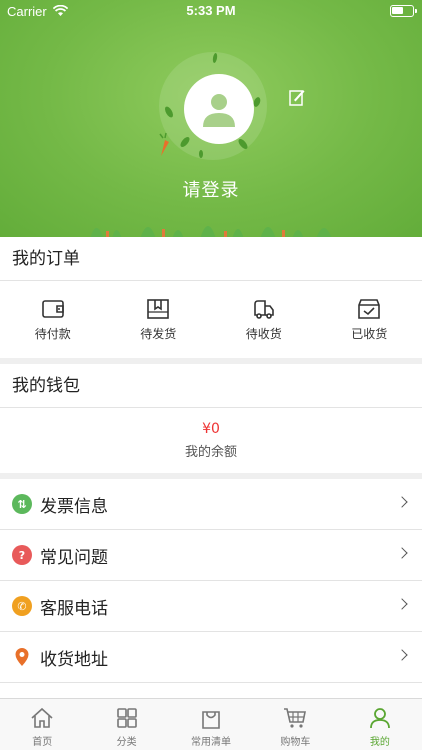 Image resolution: width=422 pixels, height=750 pixels. I want to click on menu-item-label: 收货地址, so click(74, 659).